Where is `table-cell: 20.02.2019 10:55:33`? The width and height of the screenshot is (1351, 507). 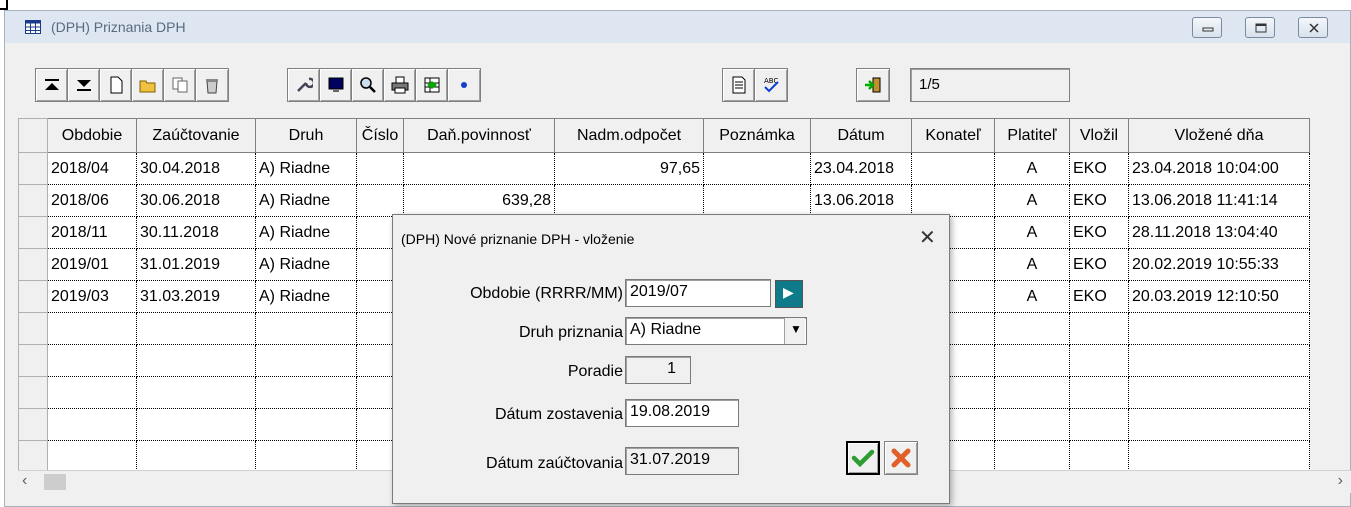
table-cell: 20.02.2019 10:55:33 is located at coordinates (1219, 264).